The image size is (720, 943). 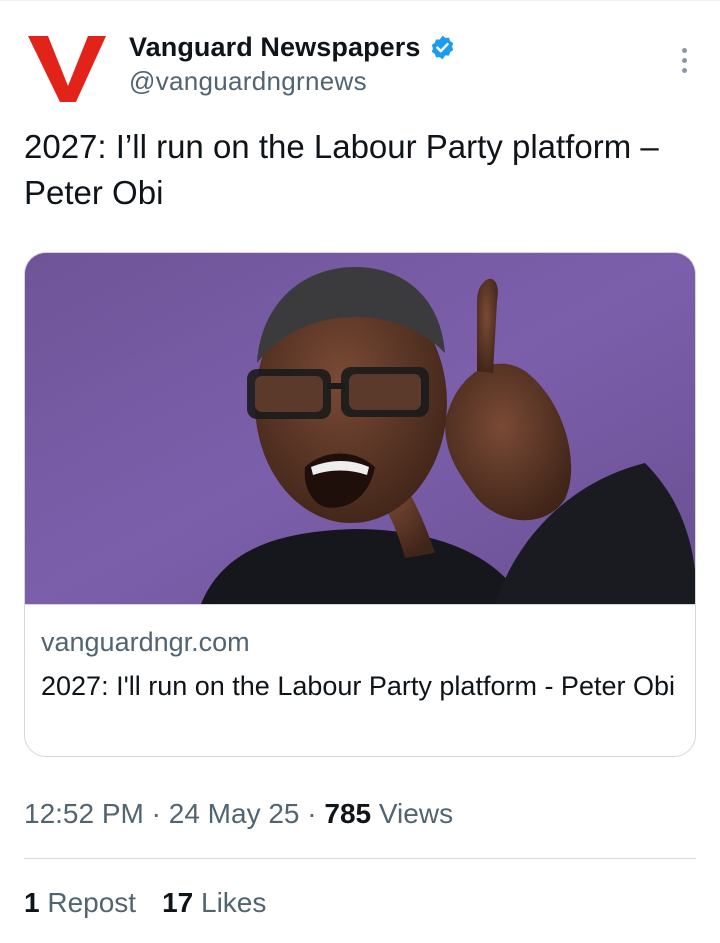 I want to click on reposts-label: Repost, so click(x=92, y=902).